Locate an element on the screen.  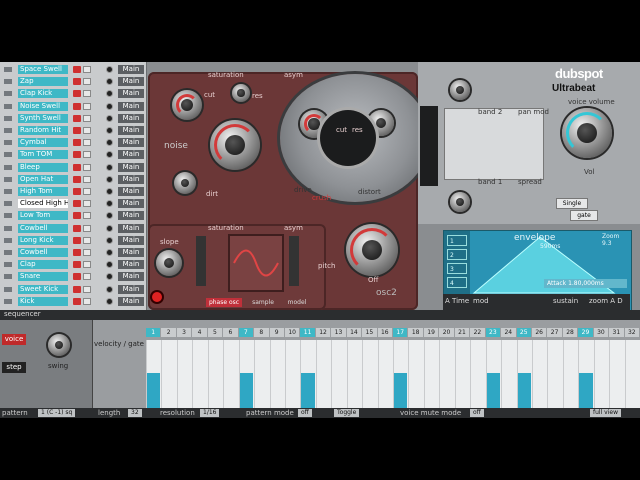
toggle-select: Toggle is located at coordinates (347, 413).